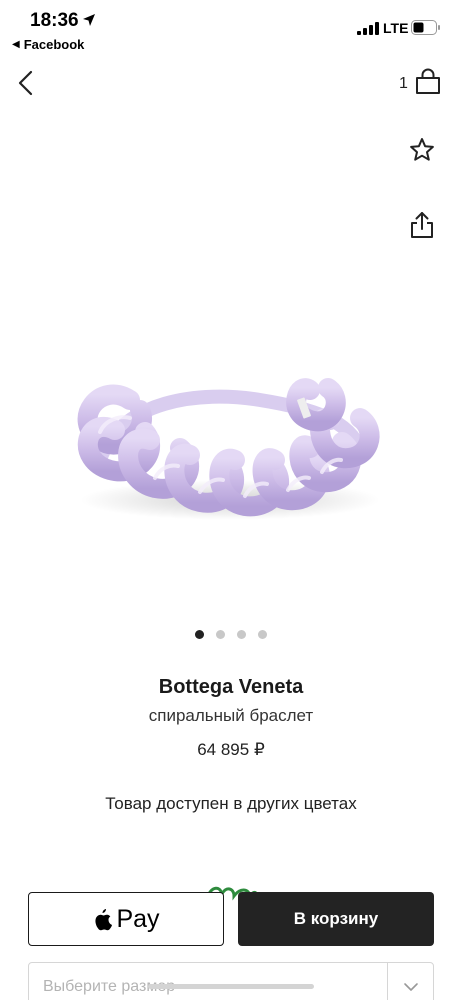  I want to click on apple-logo-icon, so click(104, 920).